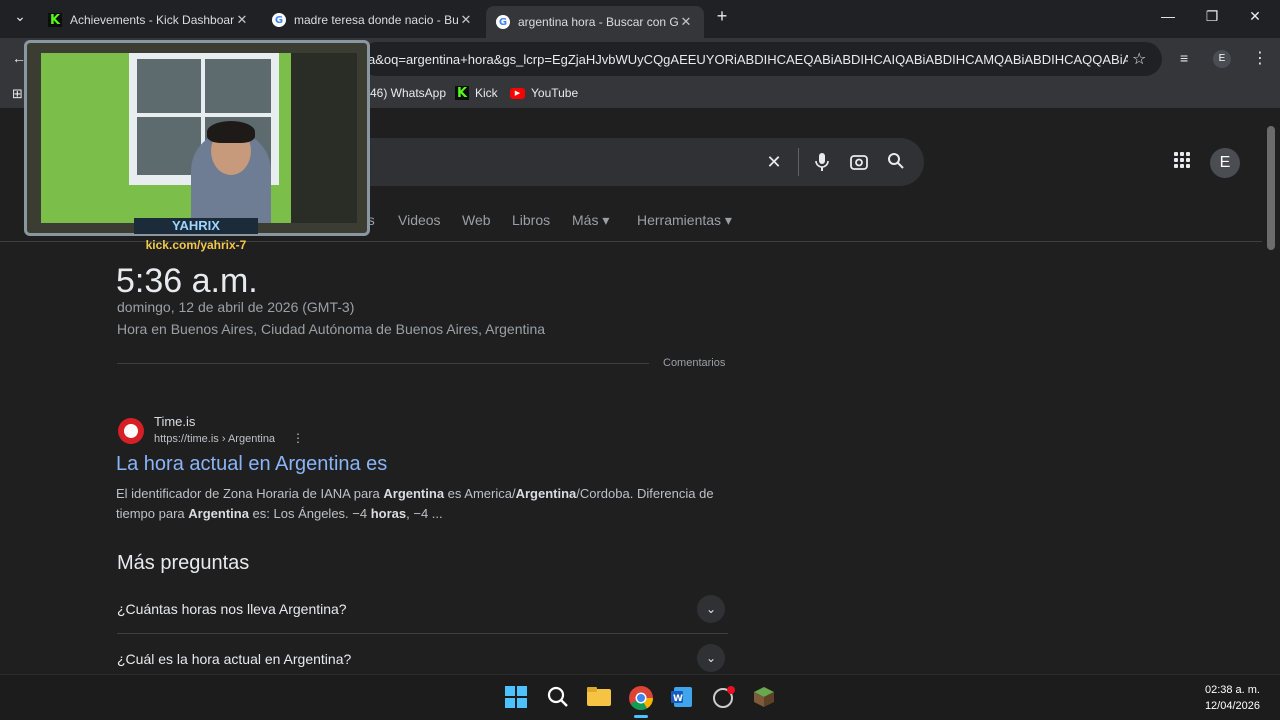 The width and height of the screenshot is (1280, 720). What do you see at coordinates (517, 93) in the screenshot?
I see `youtube-icon: ▶` at bounding box center [517, 93].